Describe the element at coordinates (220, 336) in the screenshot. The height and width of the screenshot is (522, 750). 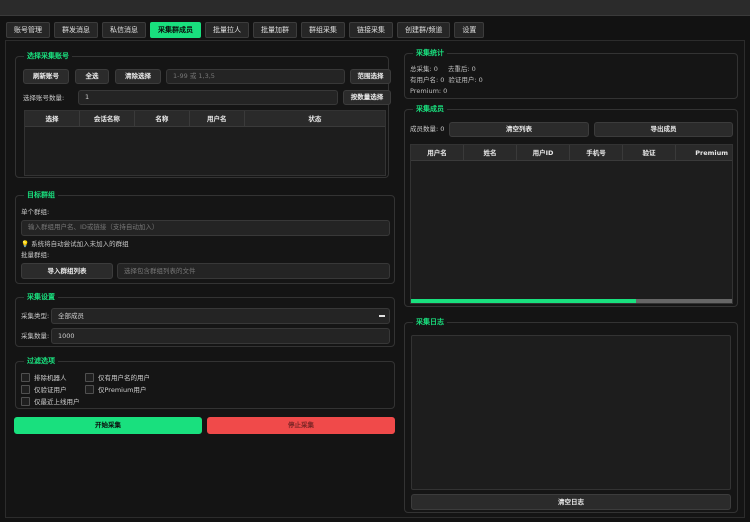
I see `collection-count-input: 1000` at that location.